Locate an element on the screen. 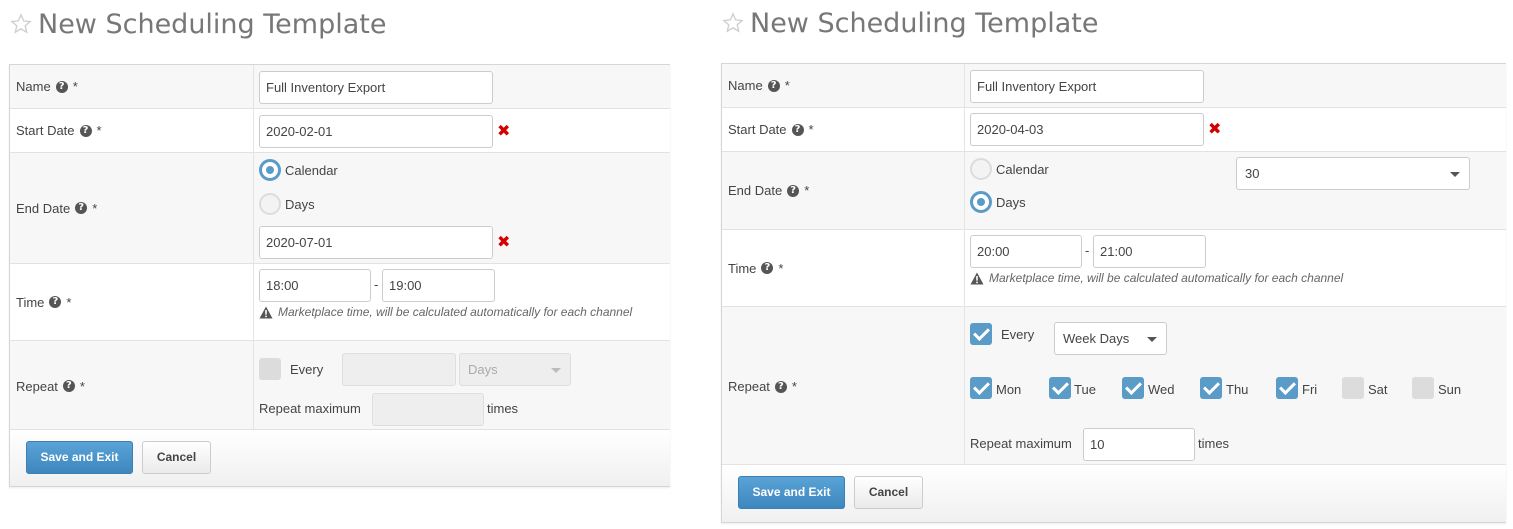 The image size is (1513, 529). page-header: New Scheduling Template is located at coordinates (198, 24).